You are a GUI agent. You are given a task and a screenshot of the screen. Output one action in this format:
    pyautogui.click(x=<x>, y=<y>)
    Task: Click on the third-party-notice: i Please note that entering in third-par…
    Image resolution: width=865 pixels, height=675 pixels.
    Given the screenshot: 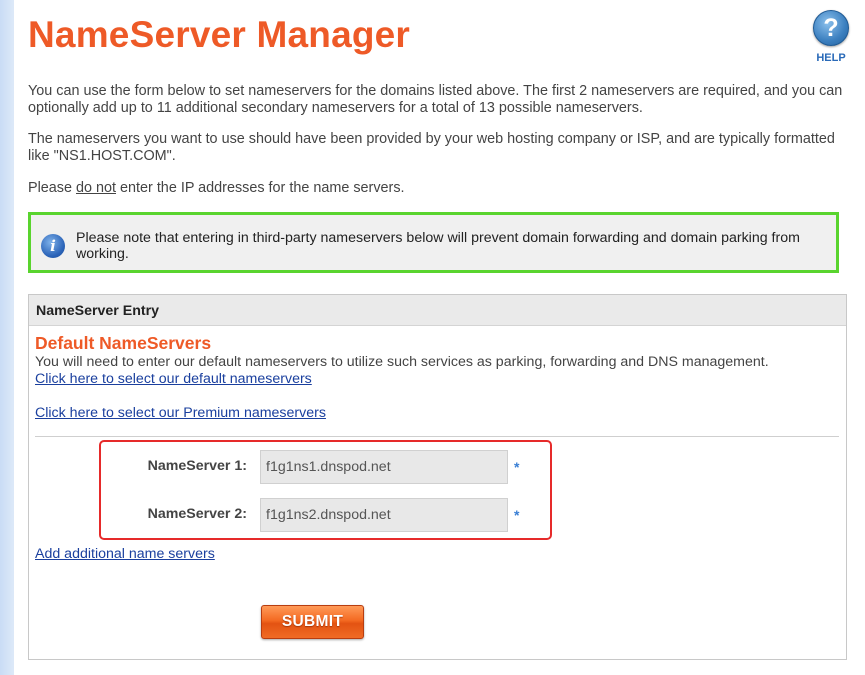 What is the action you would take?
    pyautogui.click(x=433, y=242)
    